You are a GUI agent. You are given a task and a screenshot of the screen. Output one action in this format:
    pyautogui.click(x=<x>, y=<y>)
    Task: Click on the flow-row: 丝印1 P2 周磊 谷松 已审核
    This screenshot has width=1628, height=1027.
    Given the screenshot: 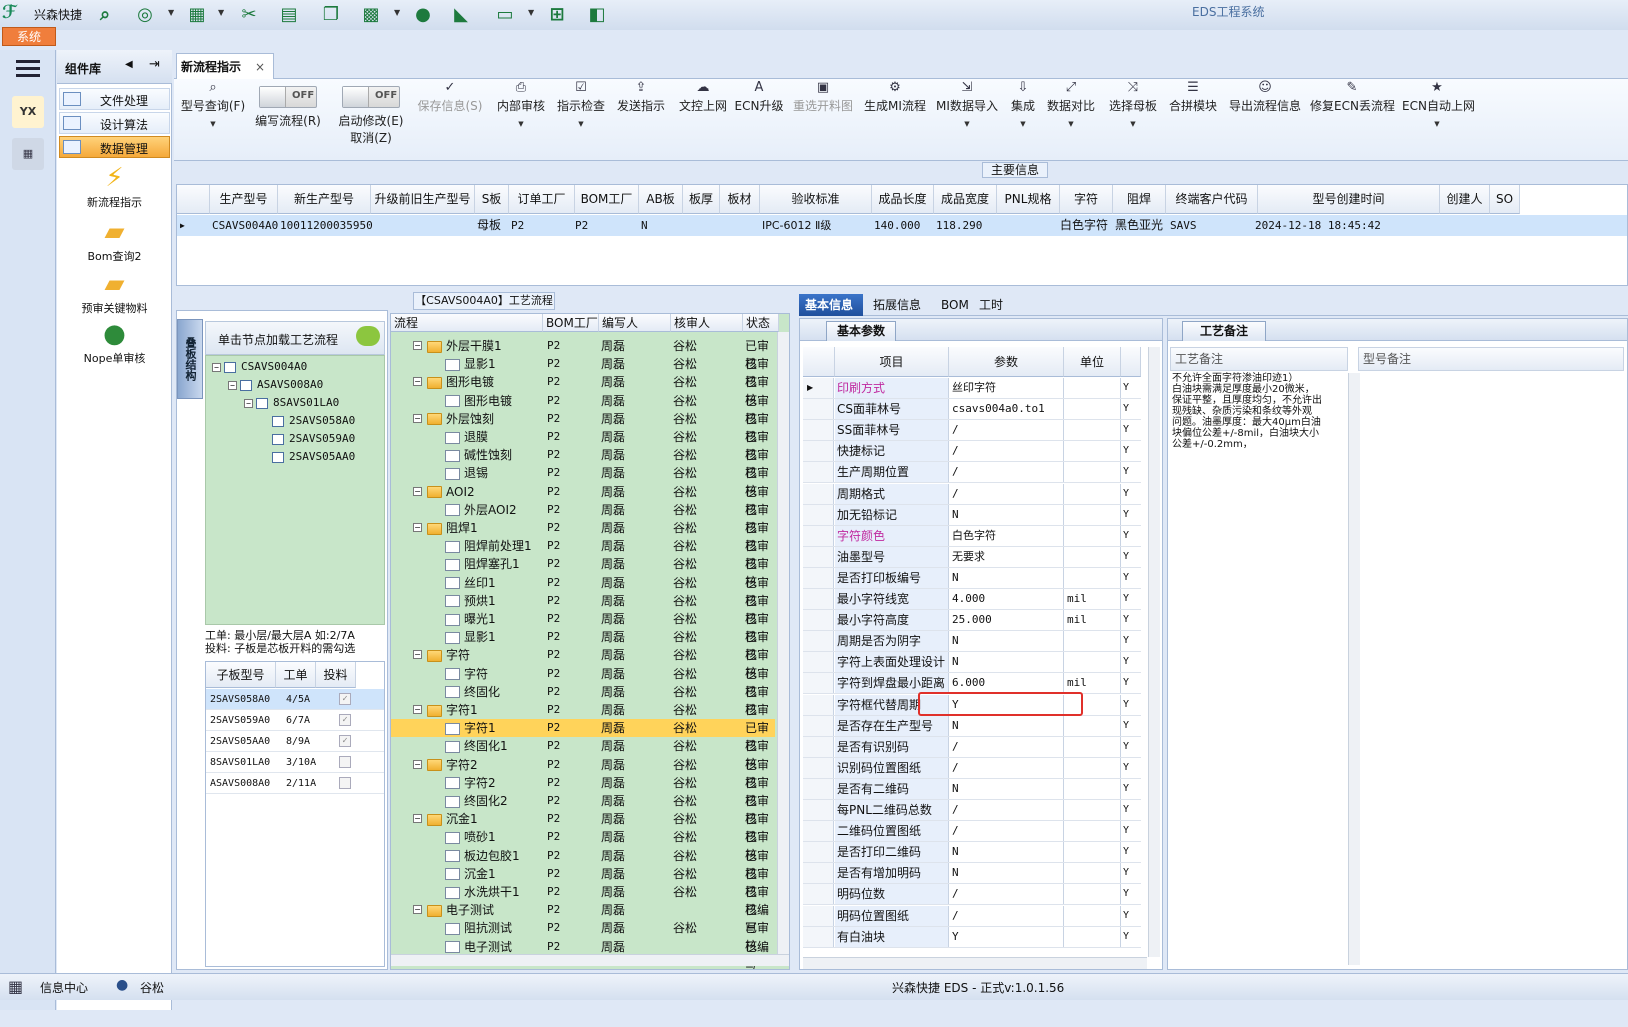 What is the action you would take?
    pyautogui.click(x=583, y=591)
    